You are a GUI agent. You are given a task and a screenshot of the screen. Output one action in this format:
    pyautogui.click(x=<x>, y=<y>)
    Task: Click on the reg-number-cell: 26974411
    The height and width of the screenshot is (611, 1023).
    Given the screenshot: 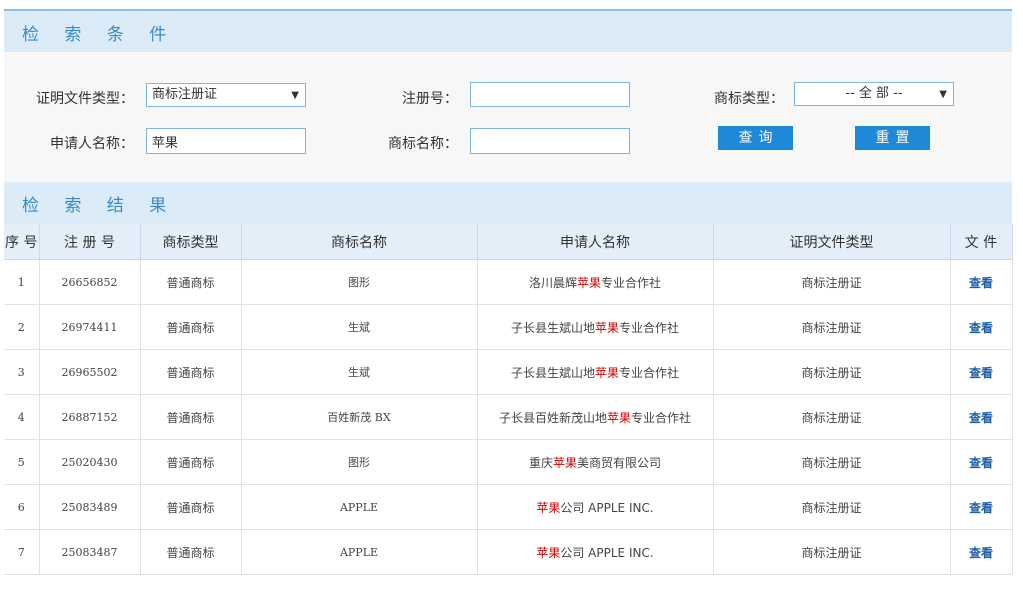 What is the action you would take?
    pyautogui.click(x=90, y=327)
    